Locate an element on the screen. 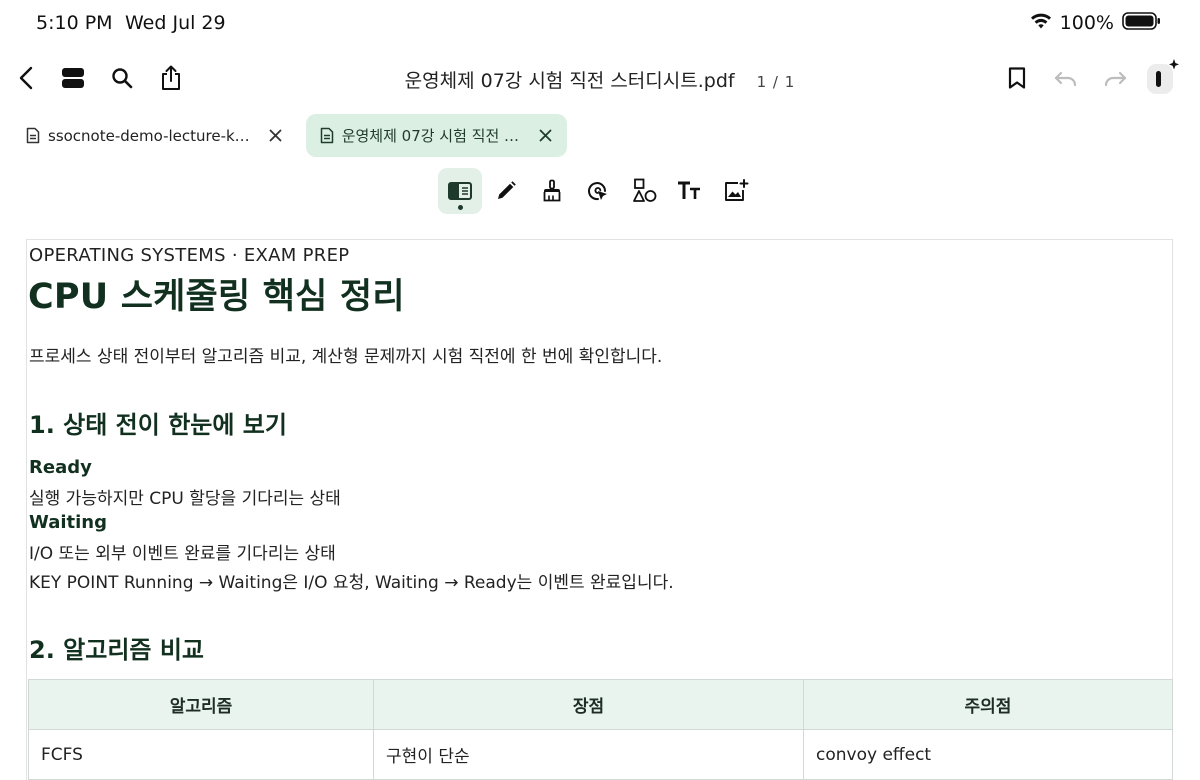  insert-image-tool is located at coordinates (736, 191).